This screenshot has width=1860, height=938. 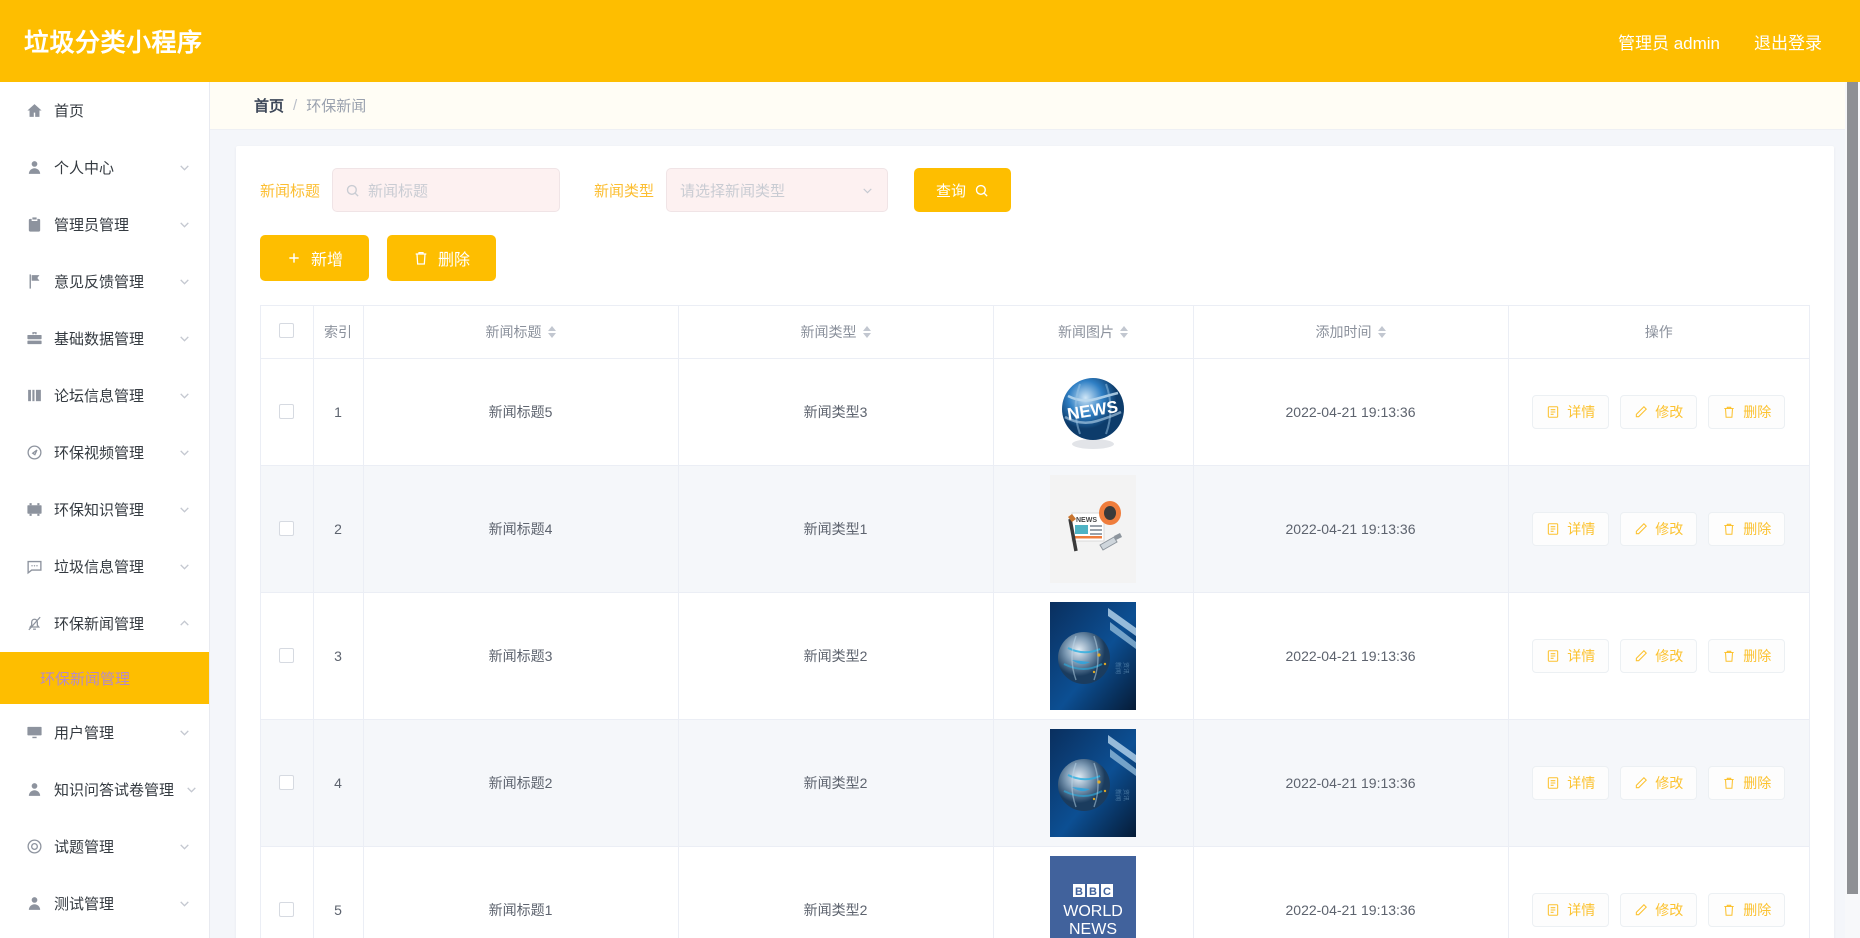 I want to click on news-type-select-placeholder: 请选择新闻类型, so click(x=733, y=191).